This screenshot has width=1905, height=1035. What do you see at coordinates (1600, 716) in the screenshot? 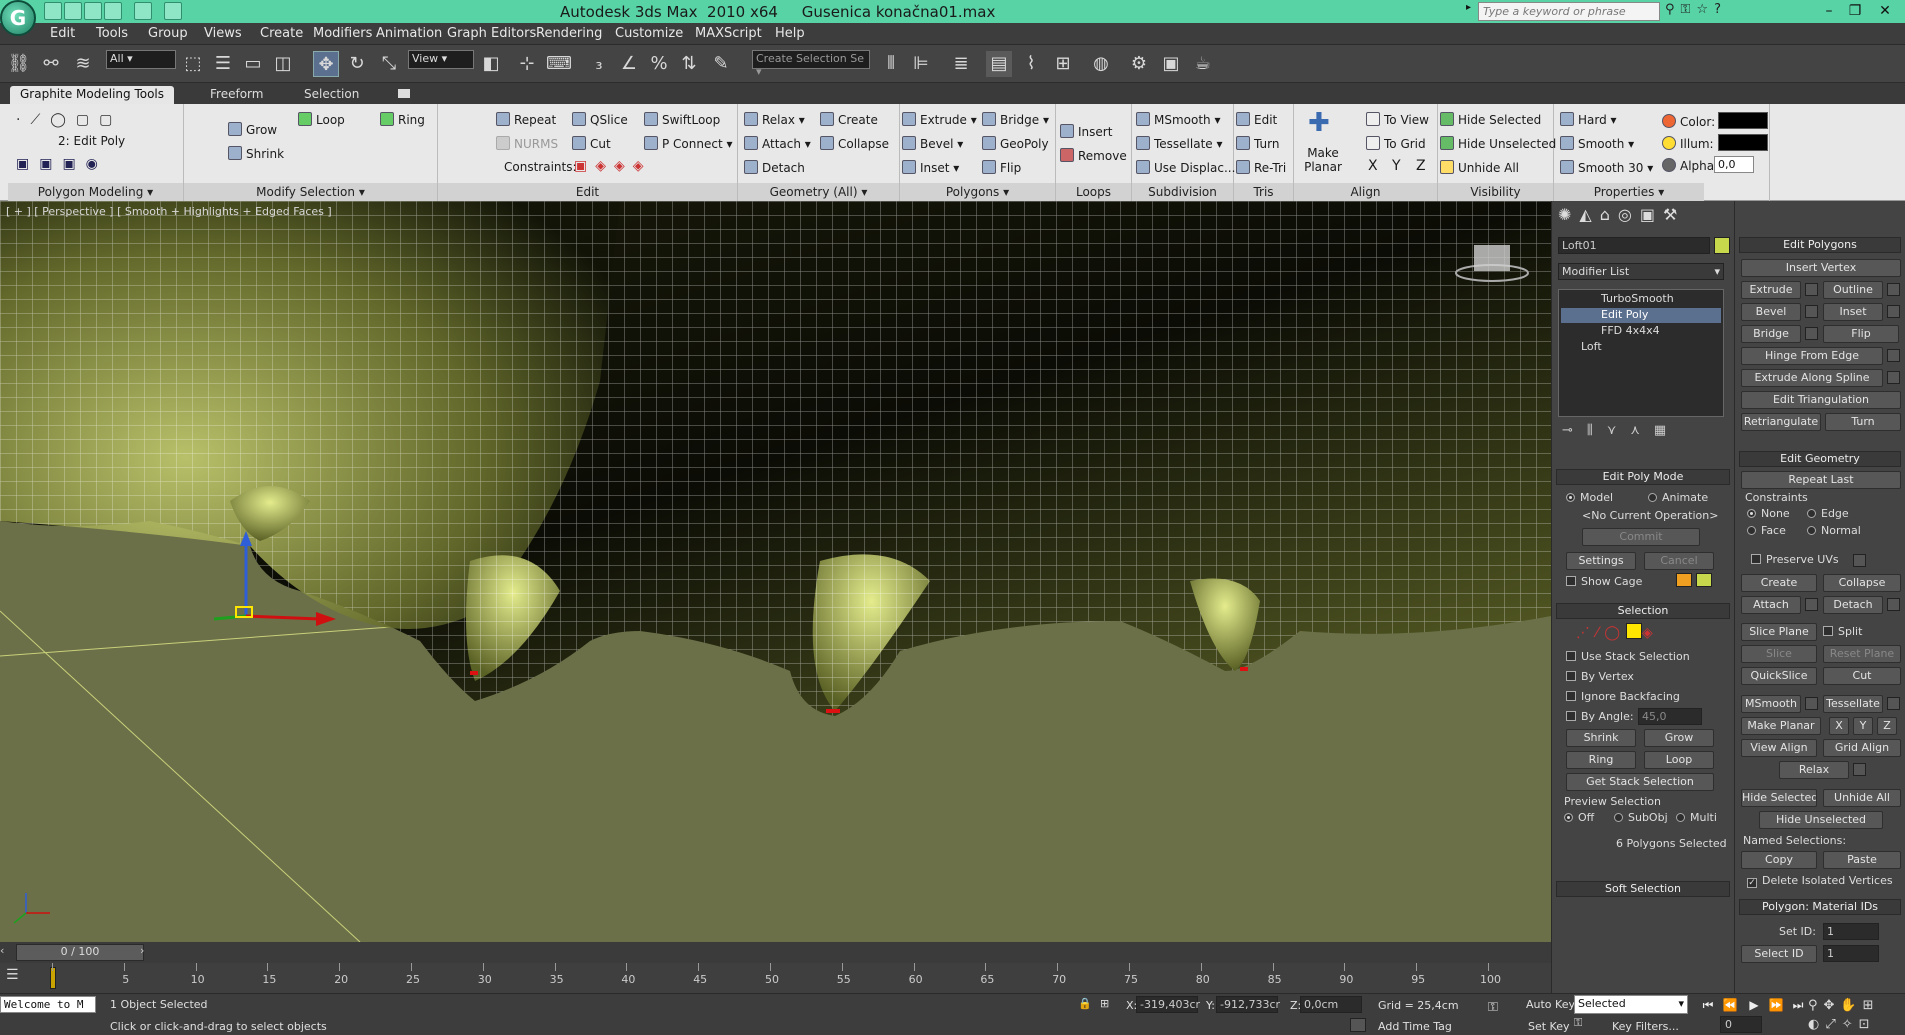
I see `by-angle-checkbox: By Angle:` at bounding box center [1600, 716].